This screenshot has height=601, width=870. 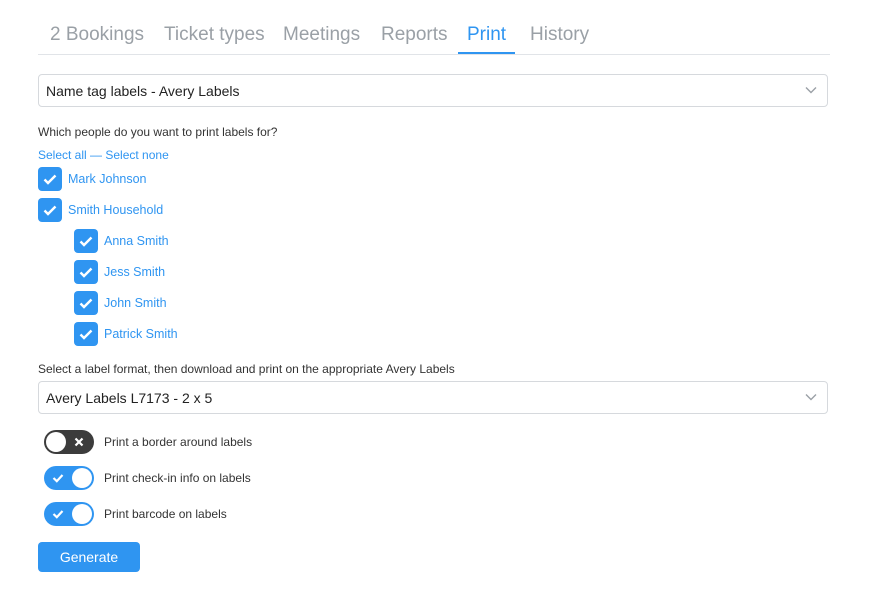 I want to click on generate-button: Generate, so click(x=89, y=557).